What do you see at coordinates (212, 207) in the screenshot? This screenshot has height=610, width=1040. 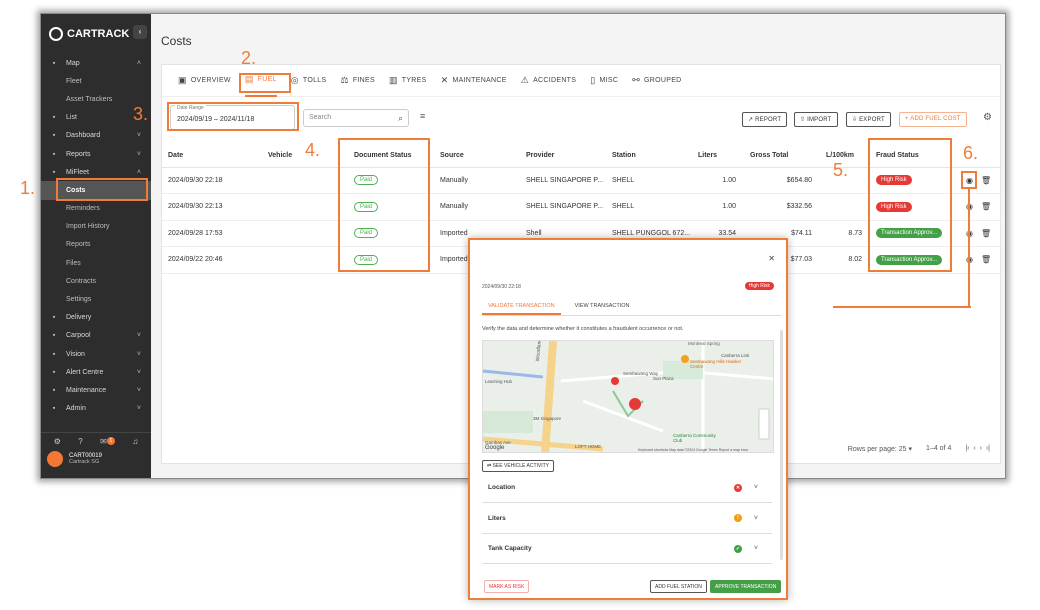 I see `cell-date: 2024/09/30 22:13` at bounding box center [212, 207].